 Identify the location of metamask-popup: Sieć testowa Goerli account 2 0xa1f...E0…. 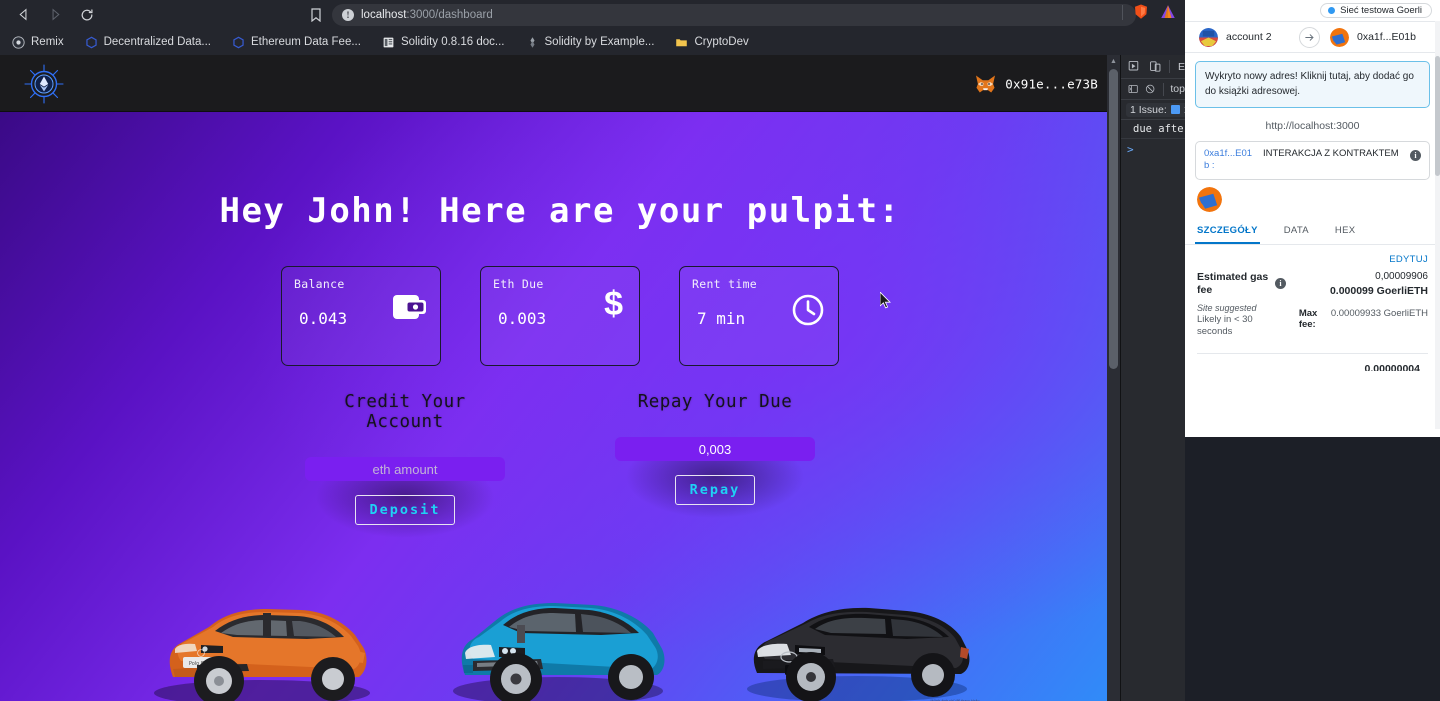
(1312, 218).